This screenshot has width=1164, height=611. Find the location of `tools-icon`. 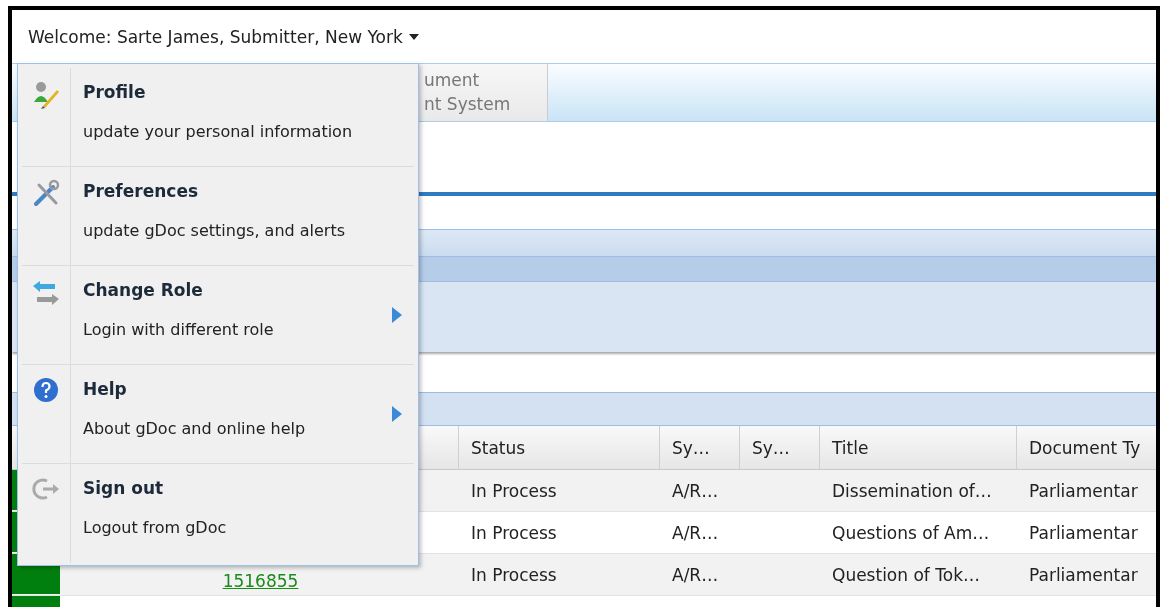

tools-icon is located at coordinates (46, 194).